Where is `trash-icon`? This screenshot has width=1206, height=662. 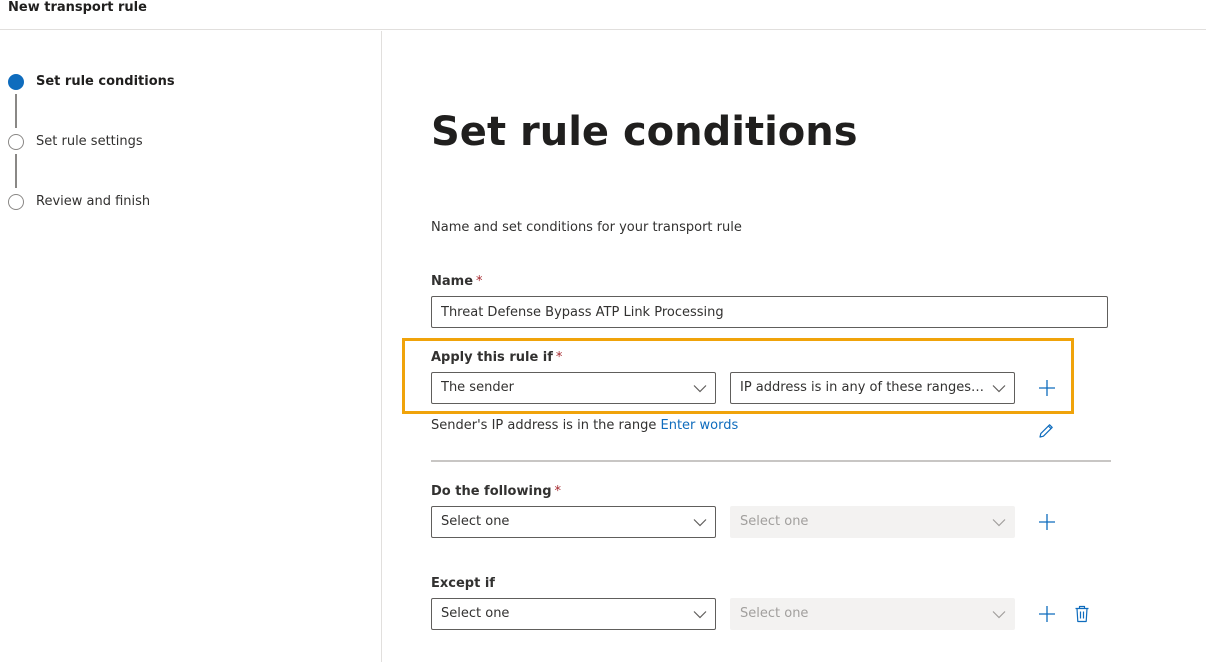
trash-icon is located at coordinates (1082, 614).